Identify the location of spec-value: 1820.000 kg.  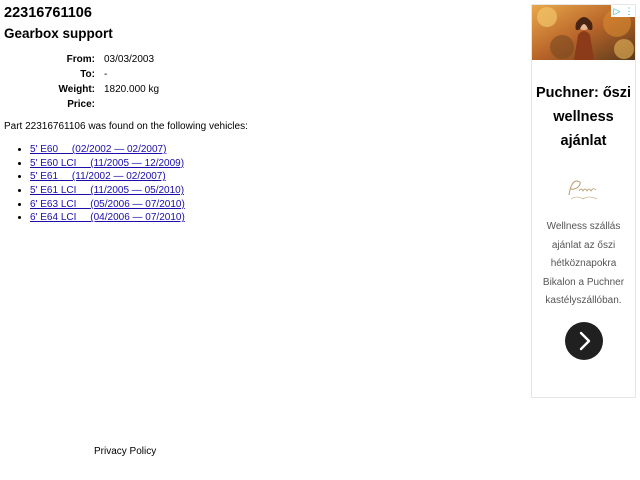
(132, 89).